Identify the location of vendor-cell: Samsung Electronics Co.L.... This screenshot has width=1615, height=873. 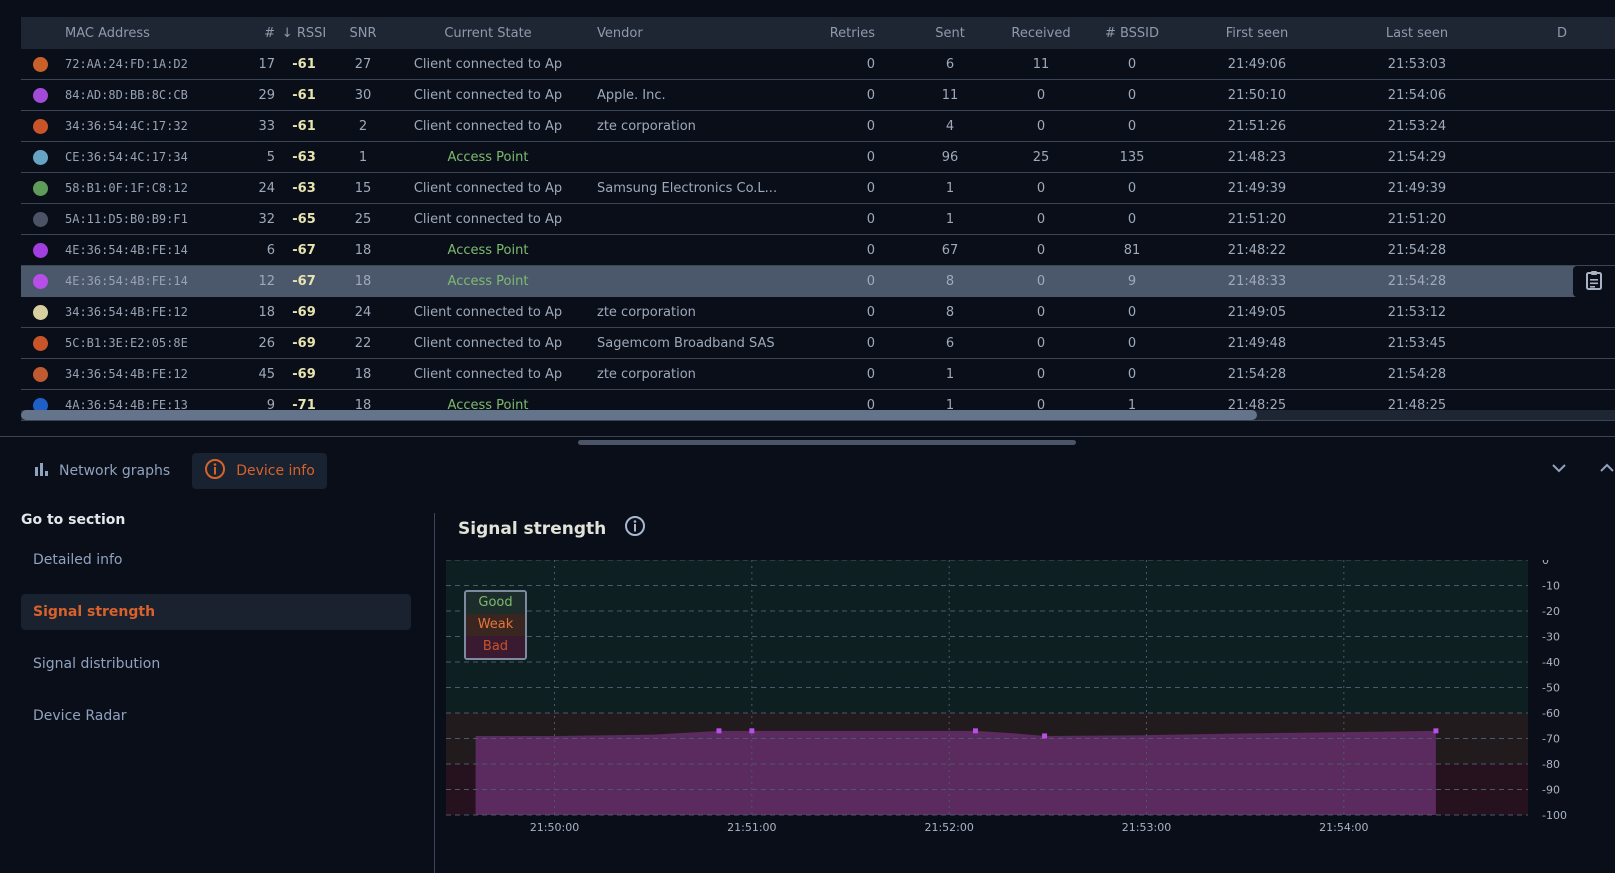
(687, 188).